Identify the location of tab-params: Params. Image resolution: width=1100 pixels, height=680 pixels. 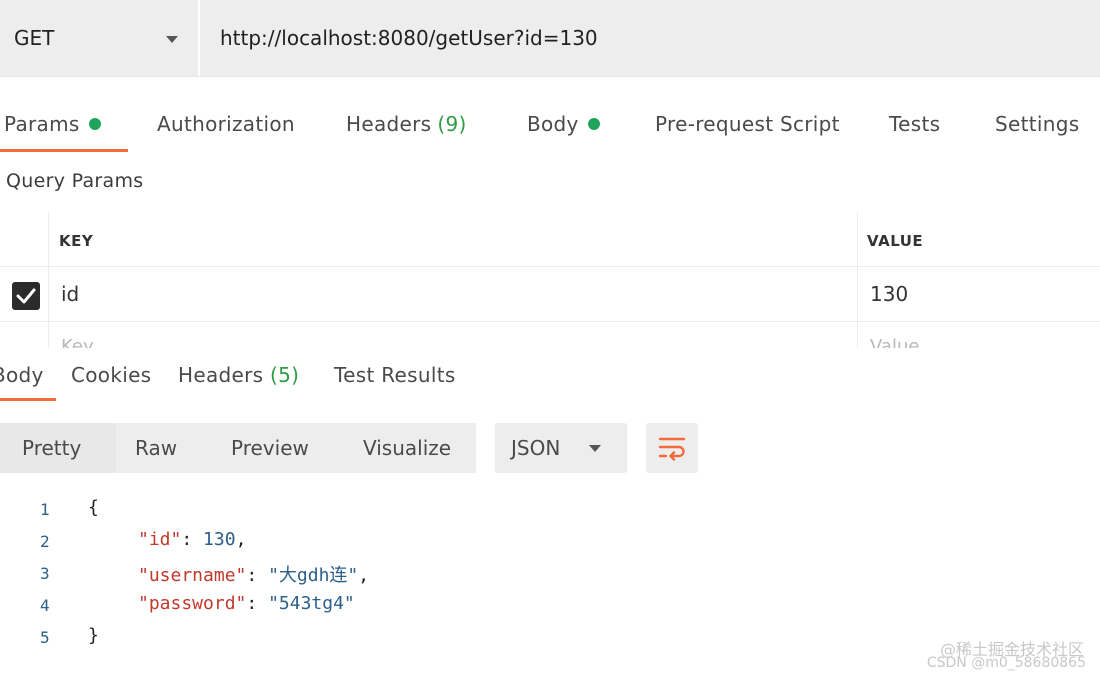
(52, 124).